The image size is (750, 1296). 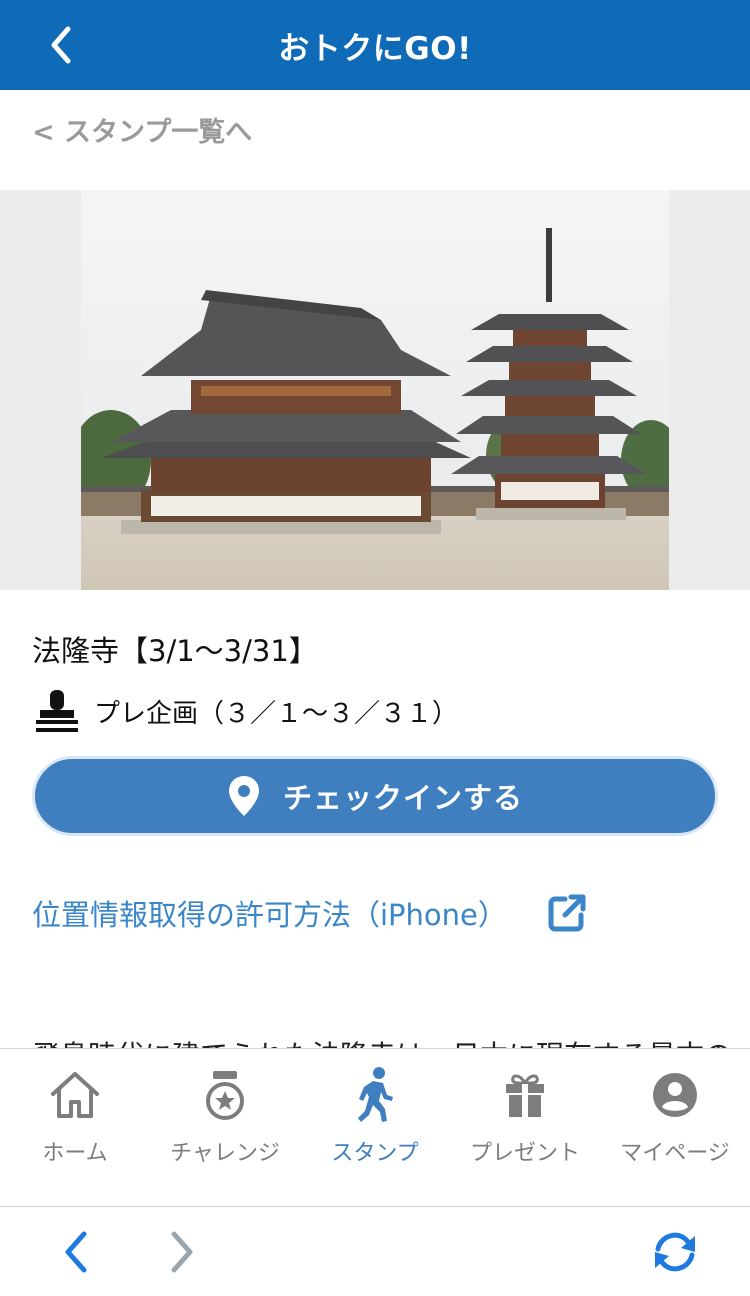 I want to click on bottom-tab-bar: ホーム チャレンジ スタンプ プレゼント マイページ, so click(x=375, y=1127).